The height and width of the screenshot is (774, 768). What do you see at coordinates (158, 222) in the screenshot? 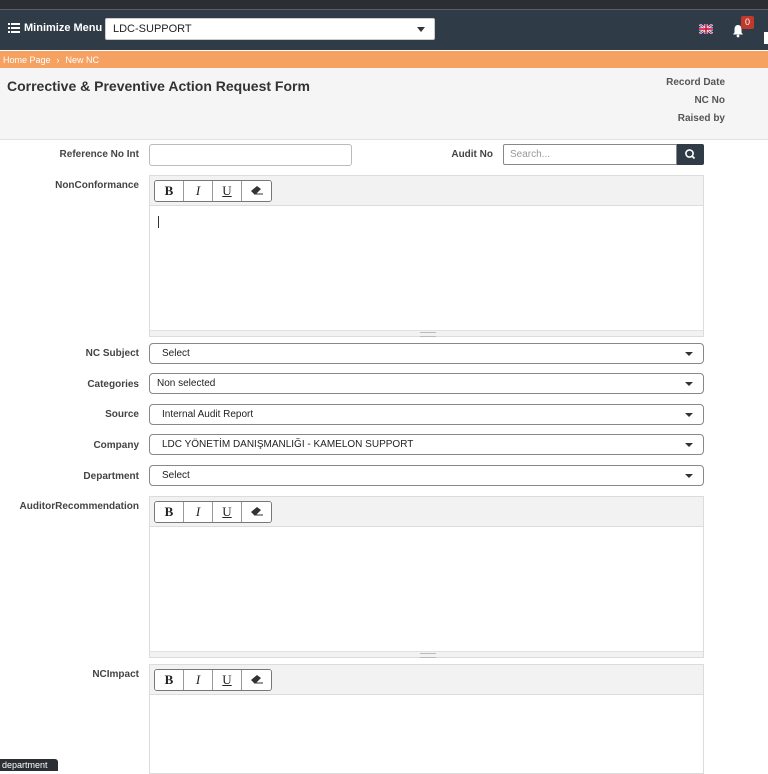
I see `text-cursor` at bounding box center [158, 222].